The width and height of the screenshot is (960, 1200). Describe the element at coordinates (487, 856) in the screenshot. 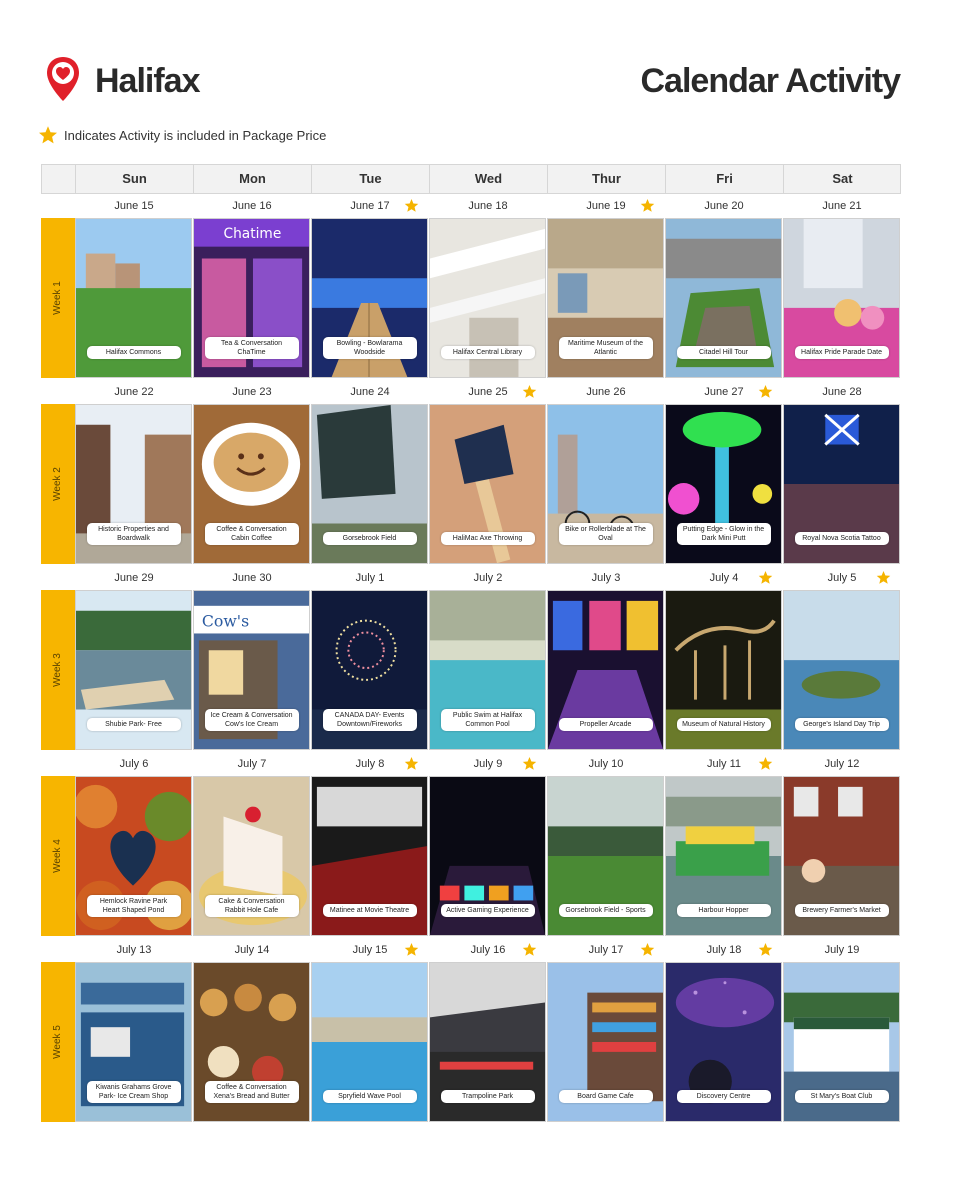

I see `activity-card: Active Gaming Experience` at that location.